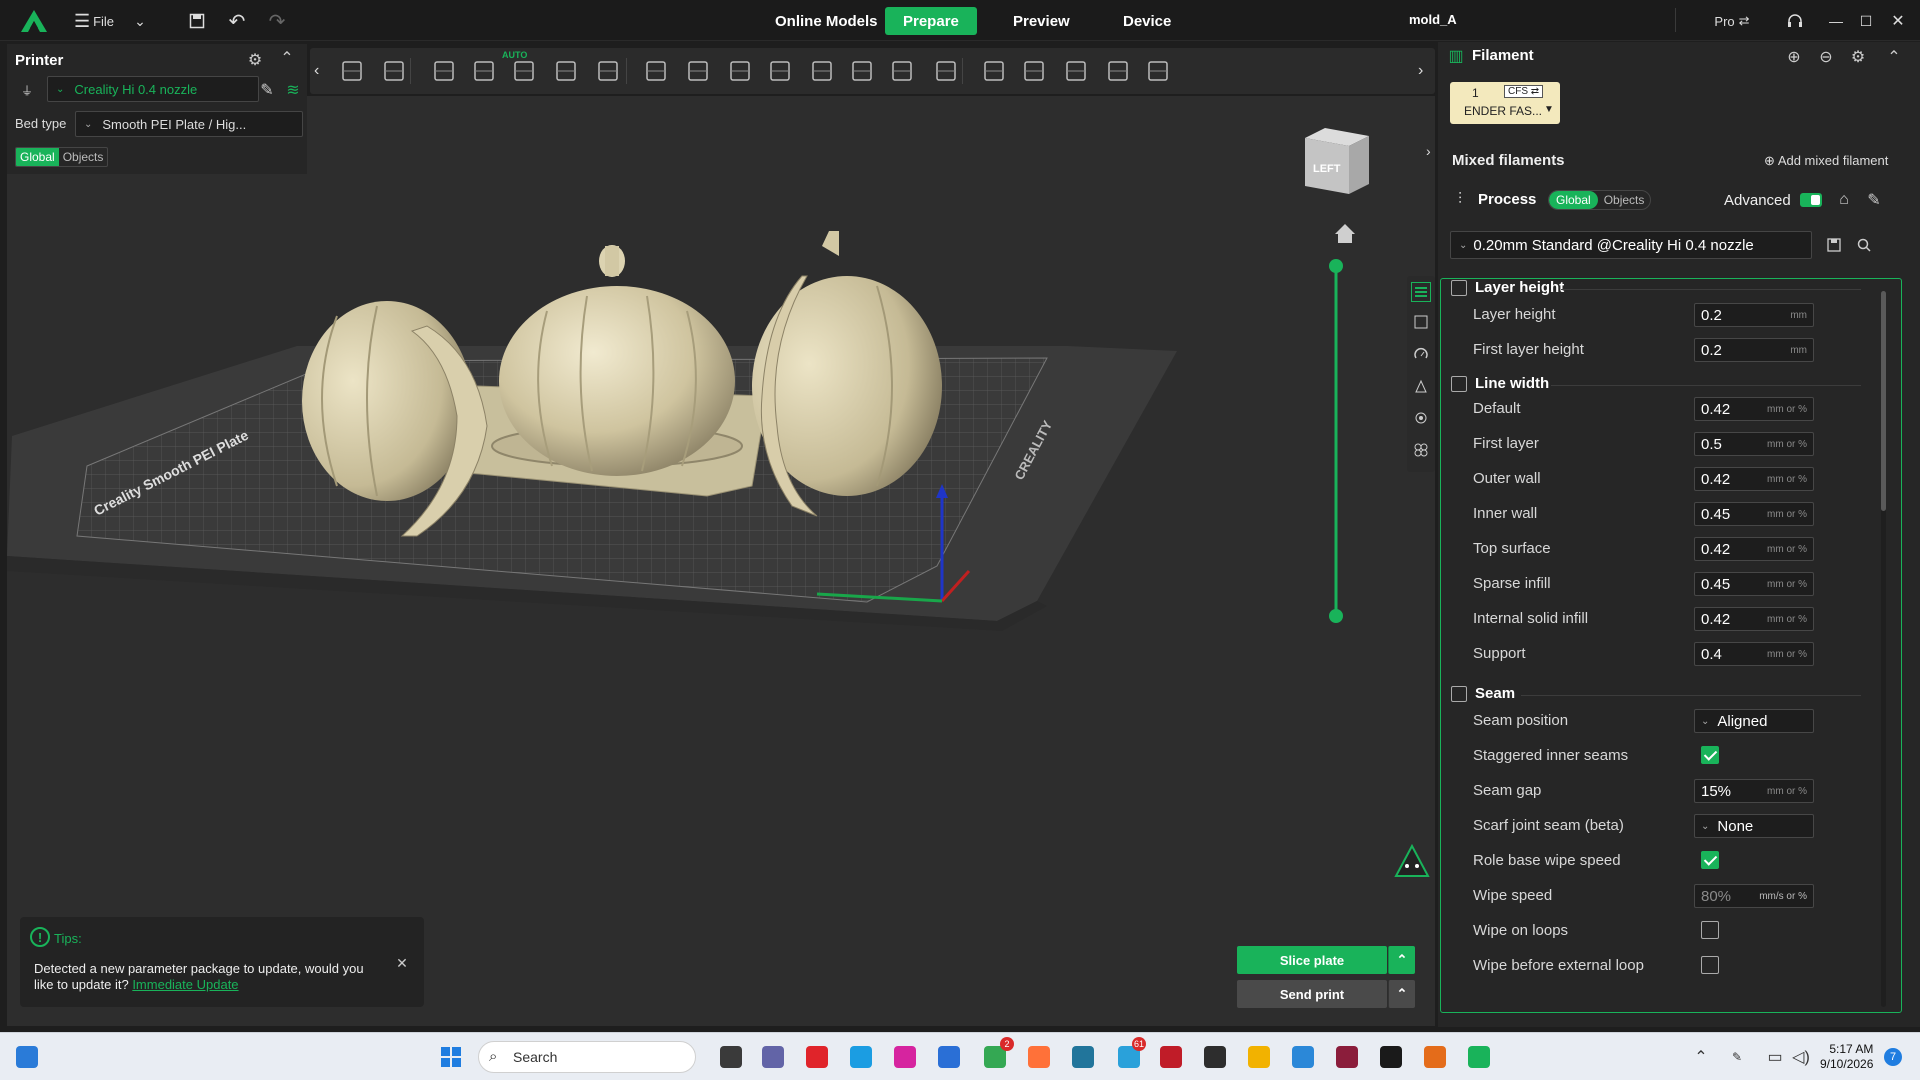  Describe the element at coordinates (1754, 791) in the screenshot. I see `seam-gap-input: 15% mm or %` at that location.